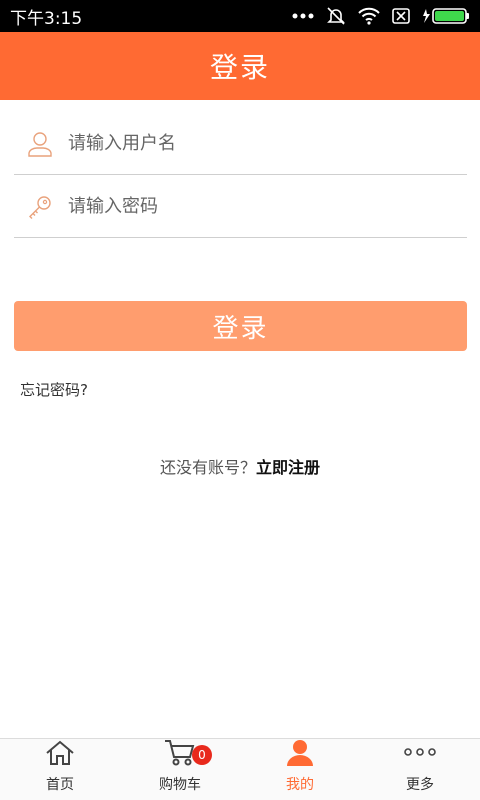  What do you see at coordinates (60, 785) in the screenshot?
I see `tab-home-label: 首页` at bounding box center [60, 785].